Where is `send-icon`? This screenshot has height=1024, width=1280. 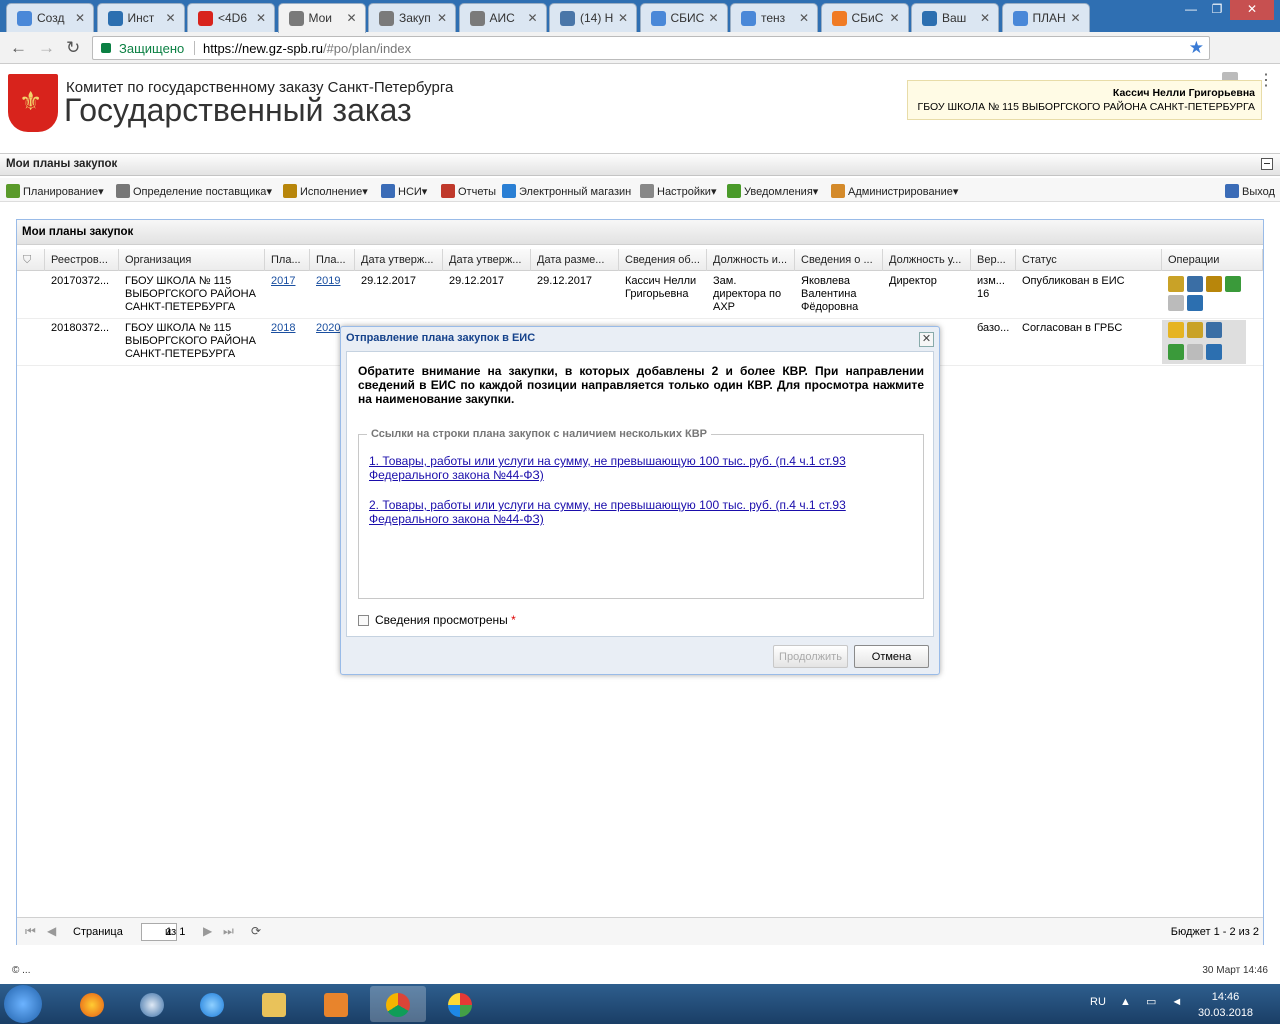 send-icon is located at coordinates (1176, 330).